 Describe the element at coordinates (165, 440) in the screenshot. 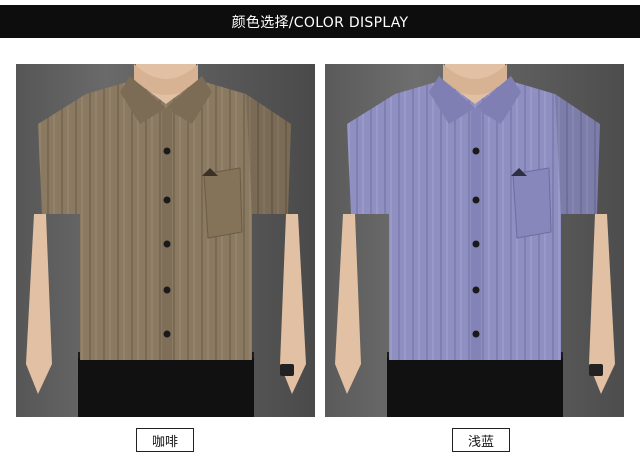

I see `color-label-coffee: 咖啡` at that location.